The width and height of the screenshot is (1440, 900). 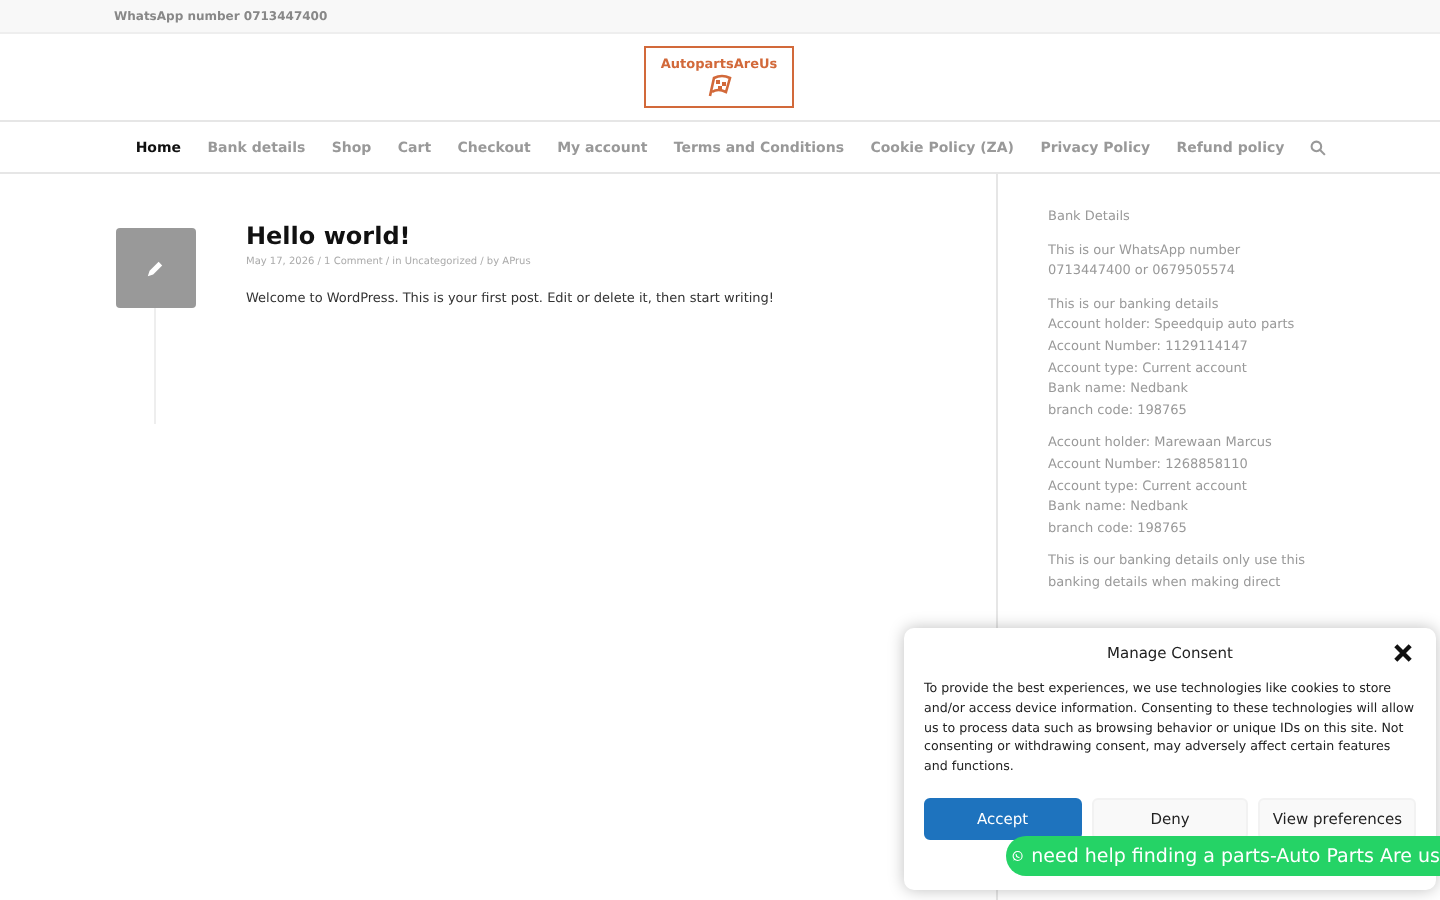 What do you see at coordinates (510, 236) in the screenshot?
I see `post-title: Hello world!` at bounding box center [510, 236].